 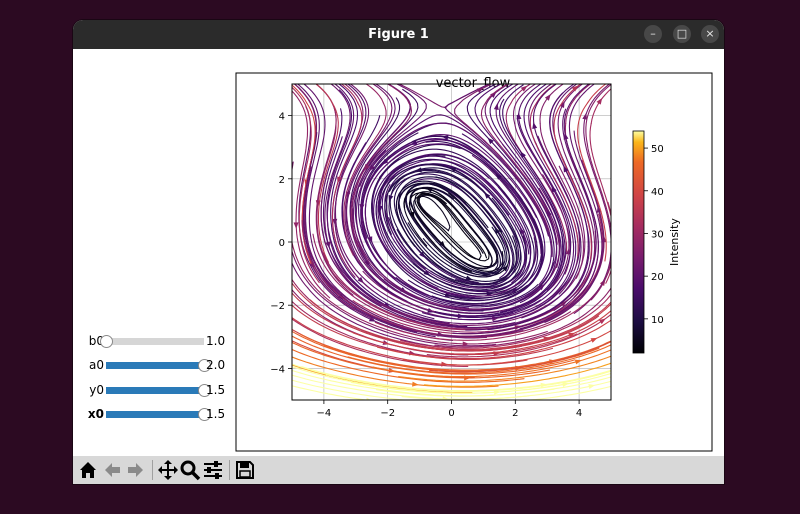 What do you see at coordinates (277, 369) in the screenshot?
I see `y-tick-label: −4` at bounding box center [277, 369].